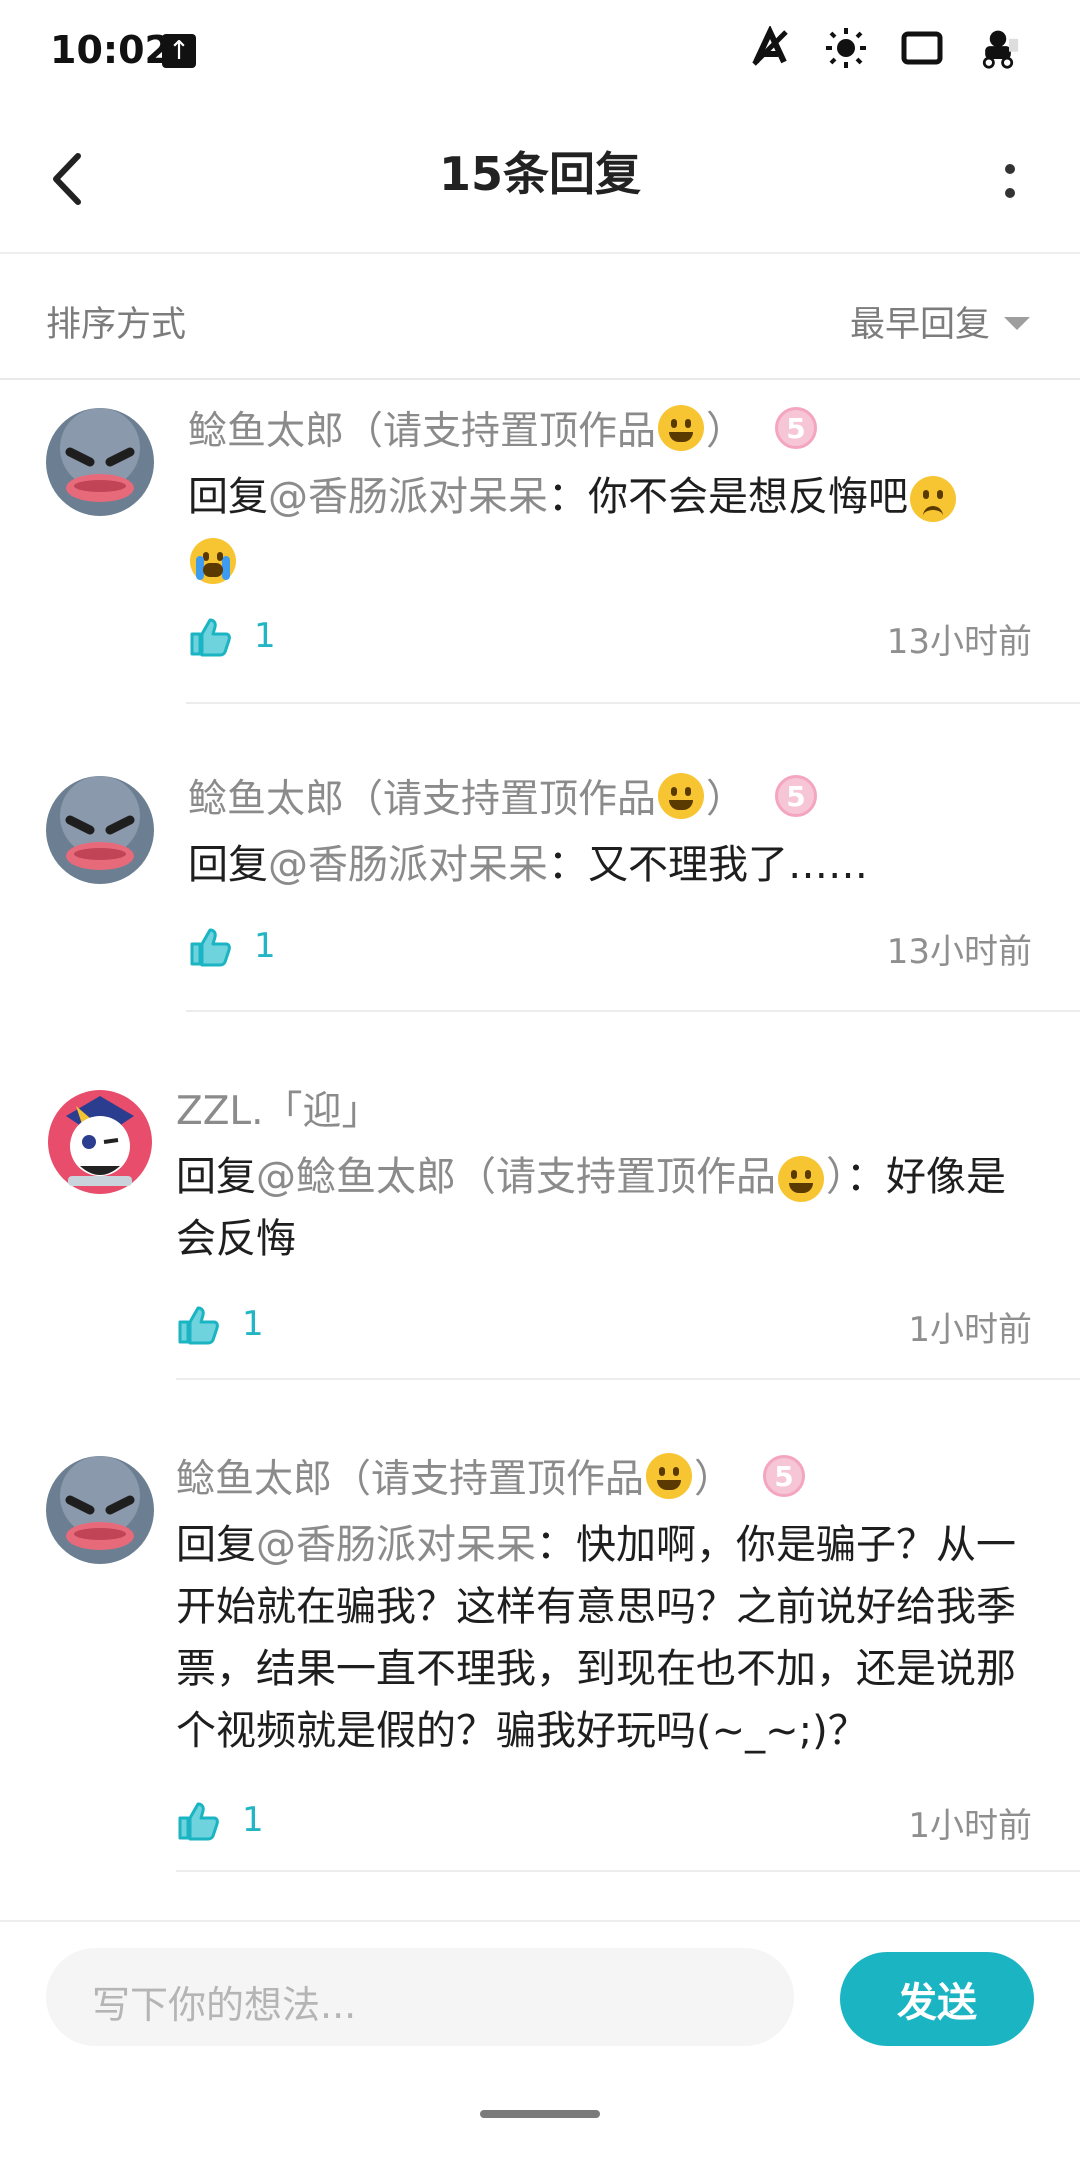  Describe the element at coordinates (116, 325) in the screenshot. I see `sort-label: 排序方式` at that location.